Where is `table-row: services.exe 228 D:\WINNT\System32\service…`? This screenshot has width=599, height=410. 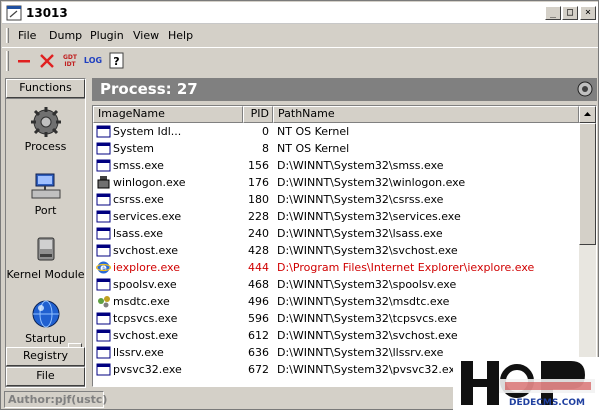
table-row: services.exe 228 D:\WINNT\System32\service… is located at coordinates (336, 216).